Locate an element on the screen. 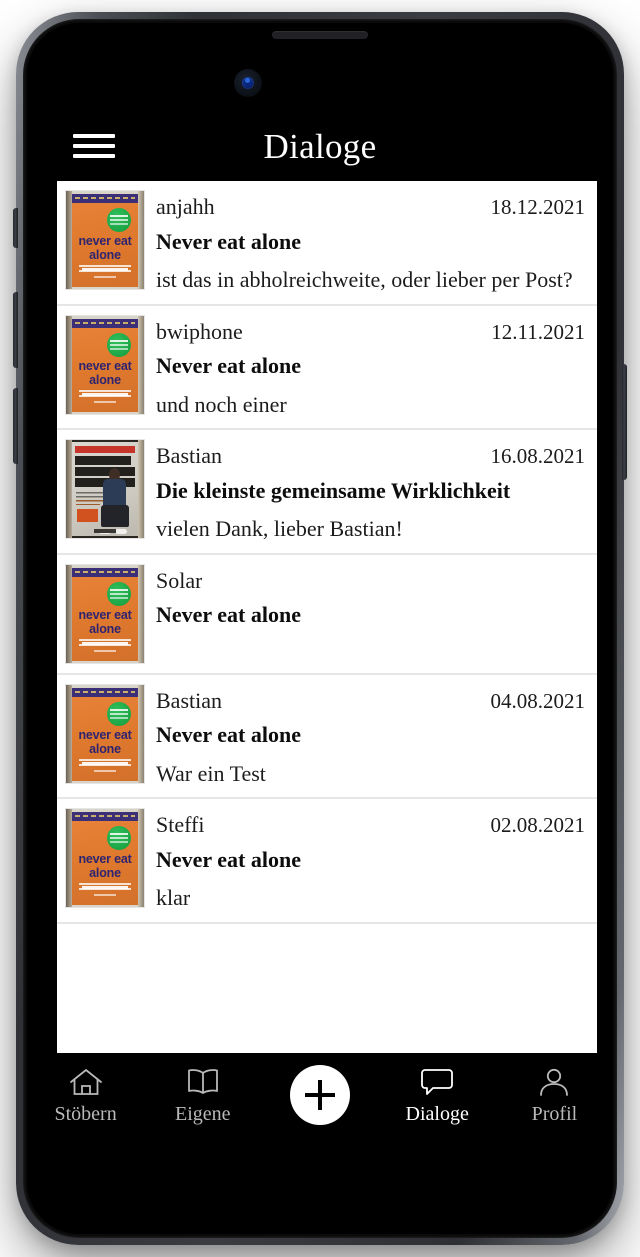 This screenshot has height=1257, width=640. add-fab-circle is located at coordinates (320, 1095).